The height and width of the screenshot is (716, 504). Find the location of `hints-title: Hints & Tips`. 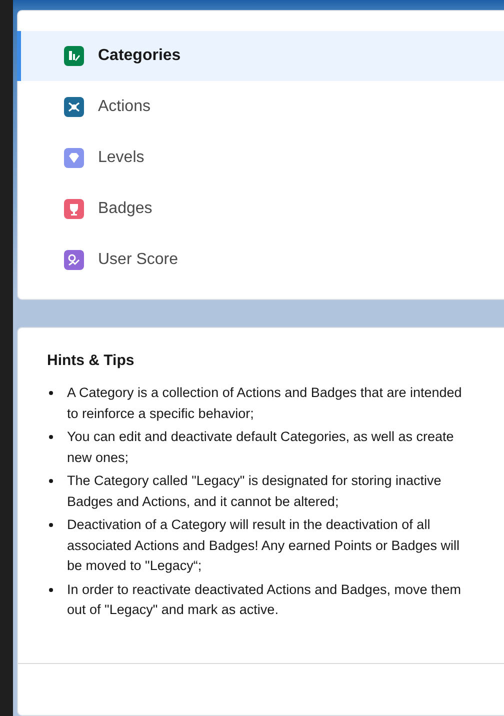

hints-title: Hints & Tips is located at coordinates (91, 360).